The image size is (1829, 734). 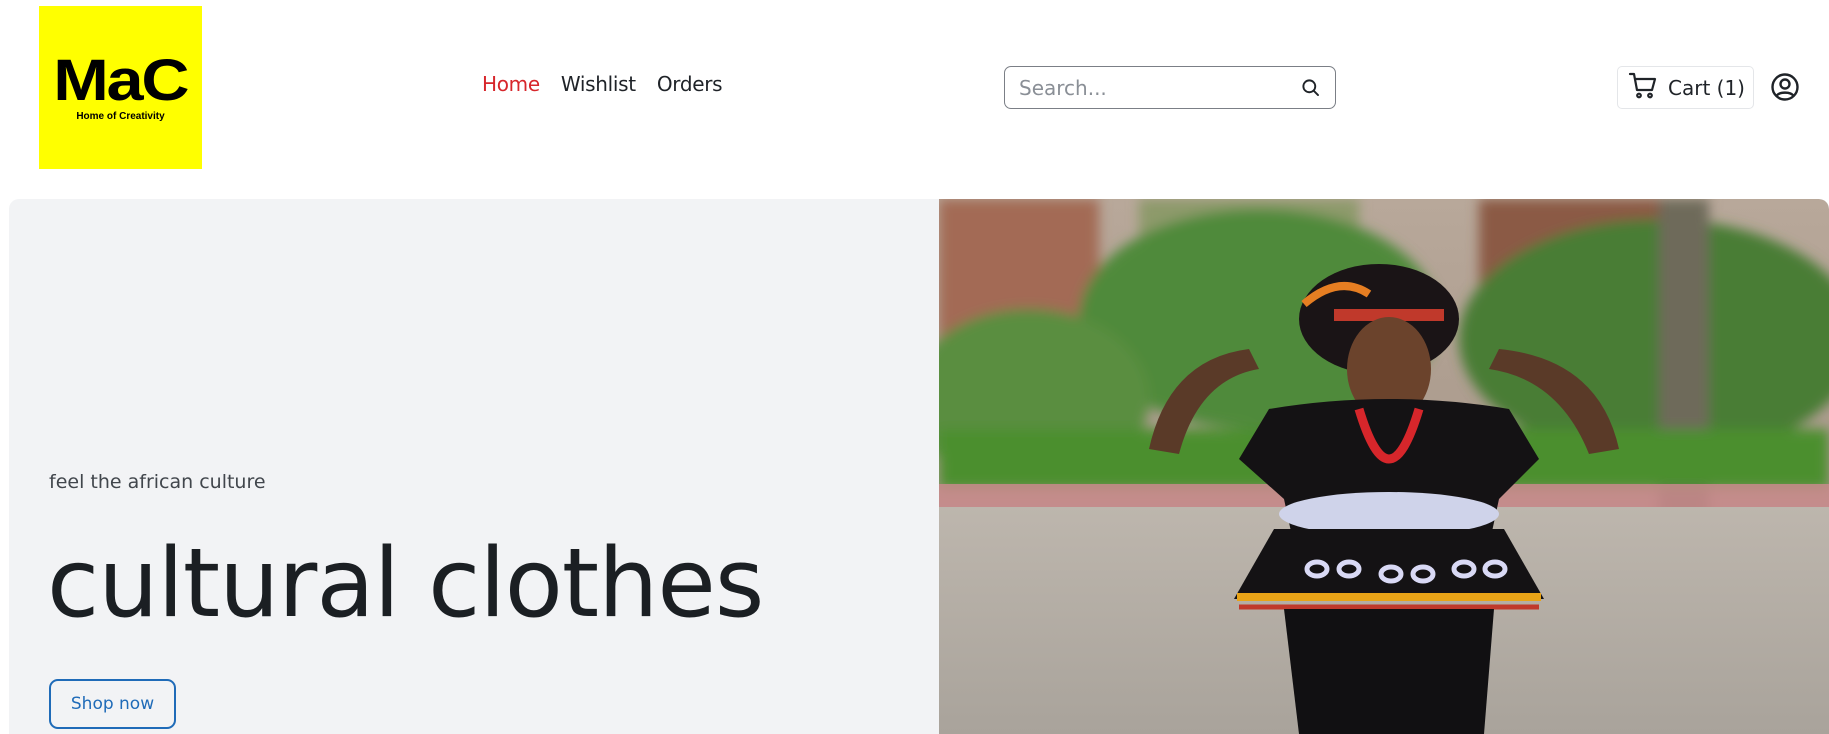 What do you see at coordinates (690, 84) in the screenshot?
I see `nav-link-orders: Orders` at bounding box center [690, 84].